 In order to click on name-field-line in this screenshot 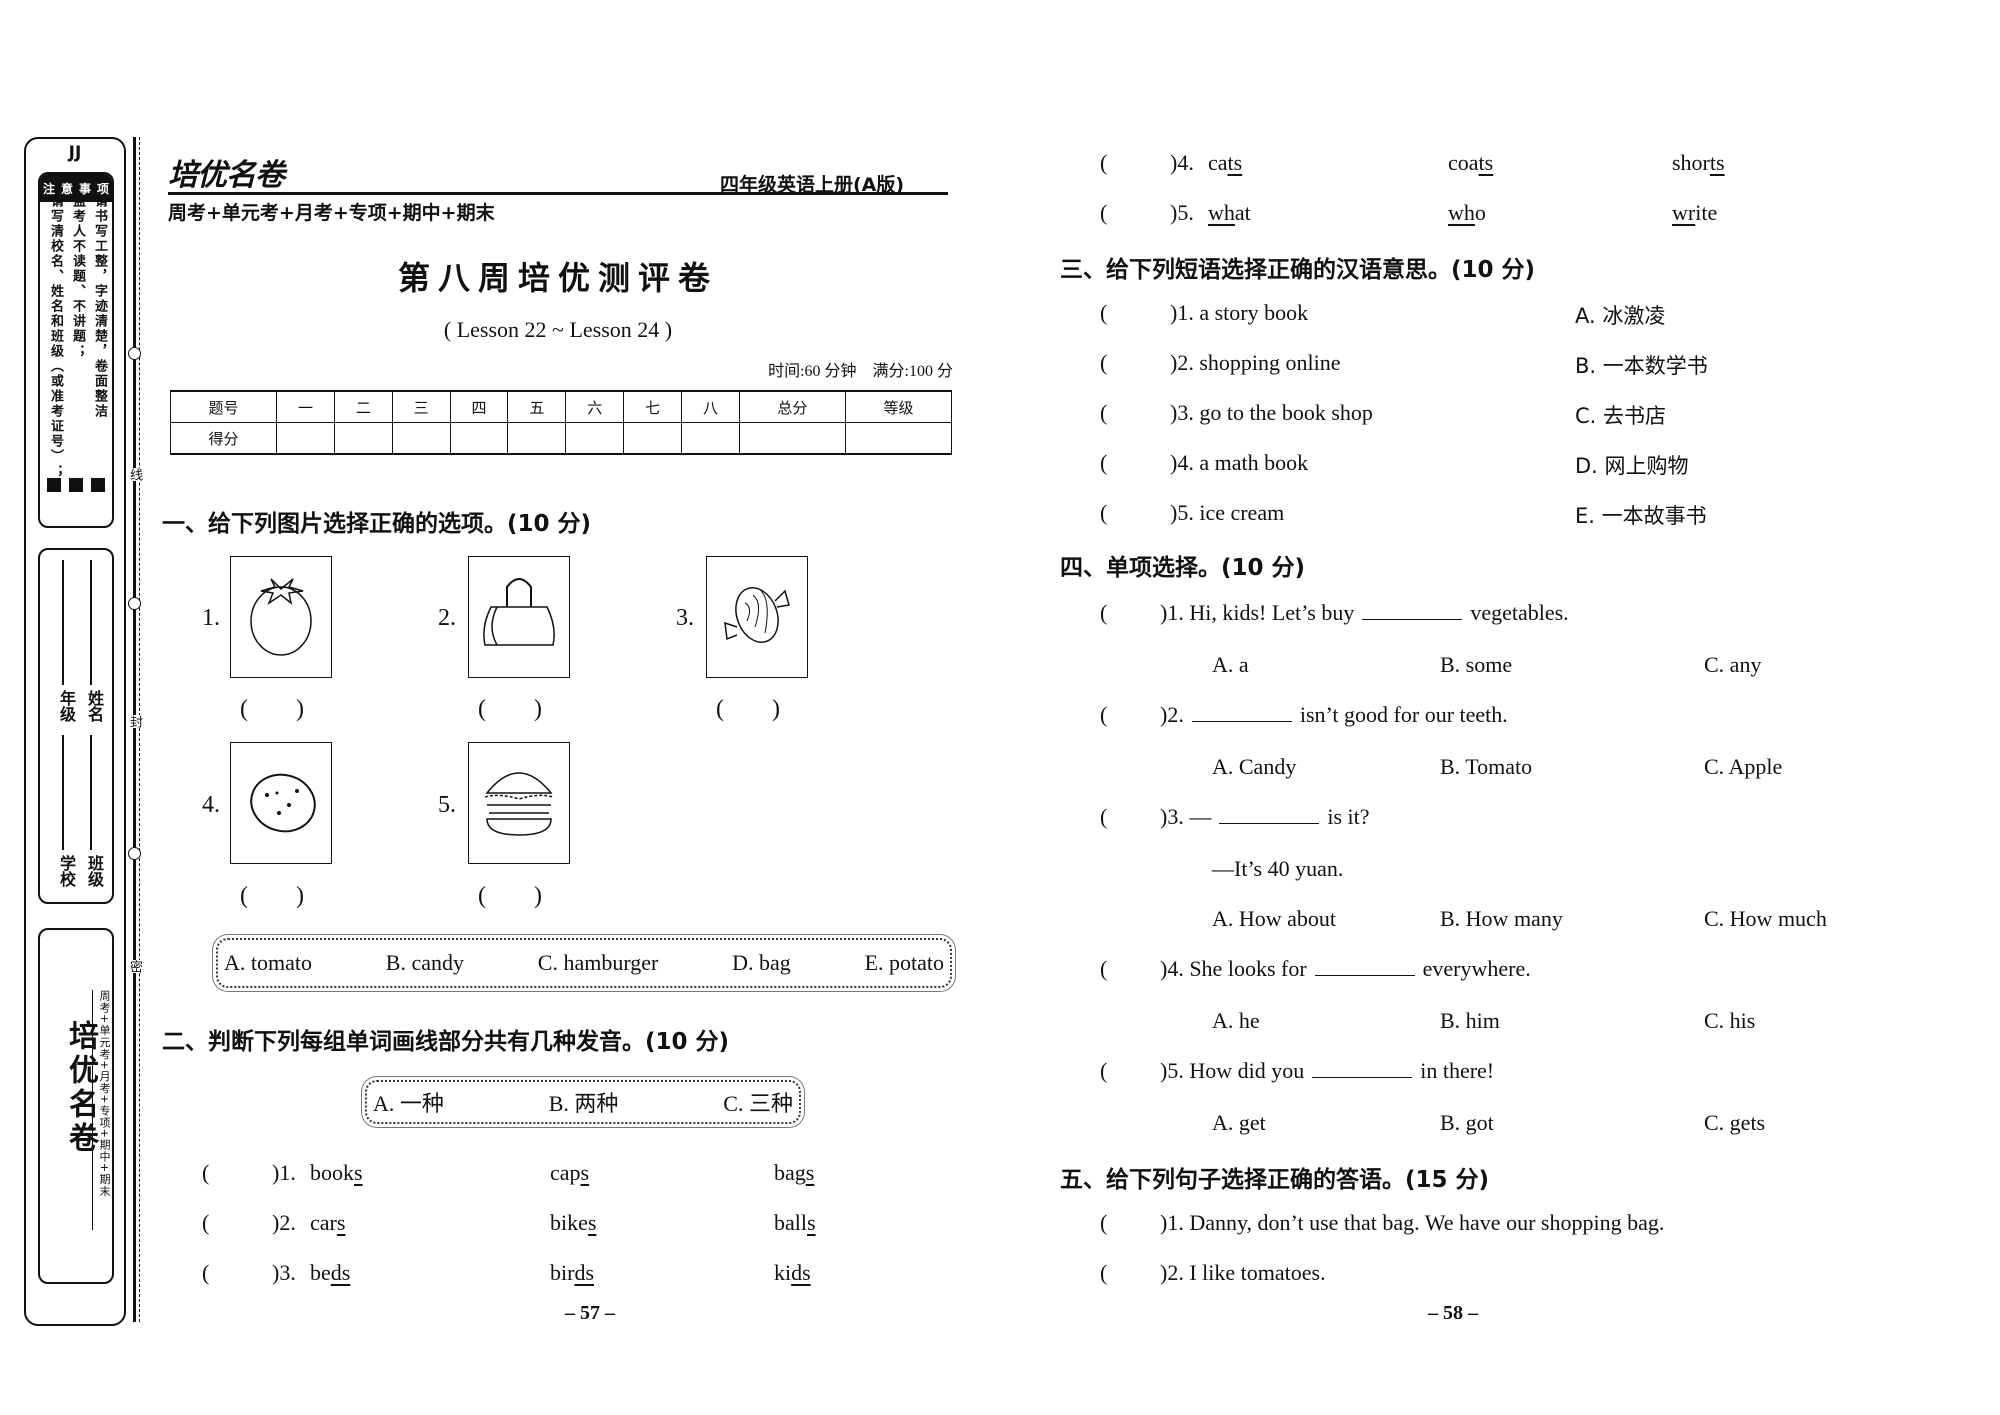, I will do `click(91, 622)`.